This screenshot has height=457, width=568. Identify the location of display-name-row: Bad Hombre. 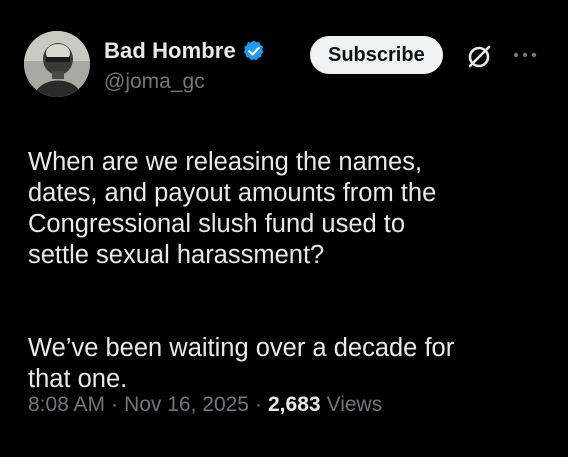
(185, 51).